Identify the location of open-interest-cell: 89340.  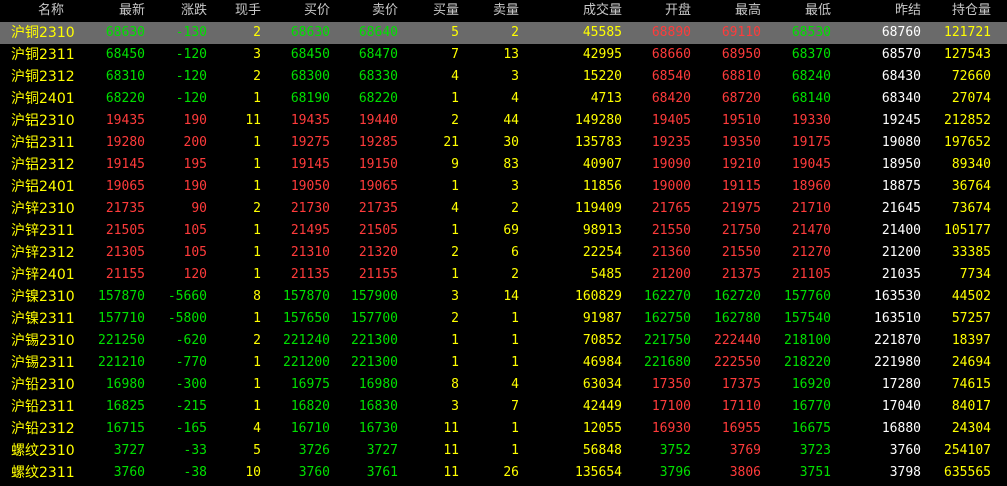
(971, 164).